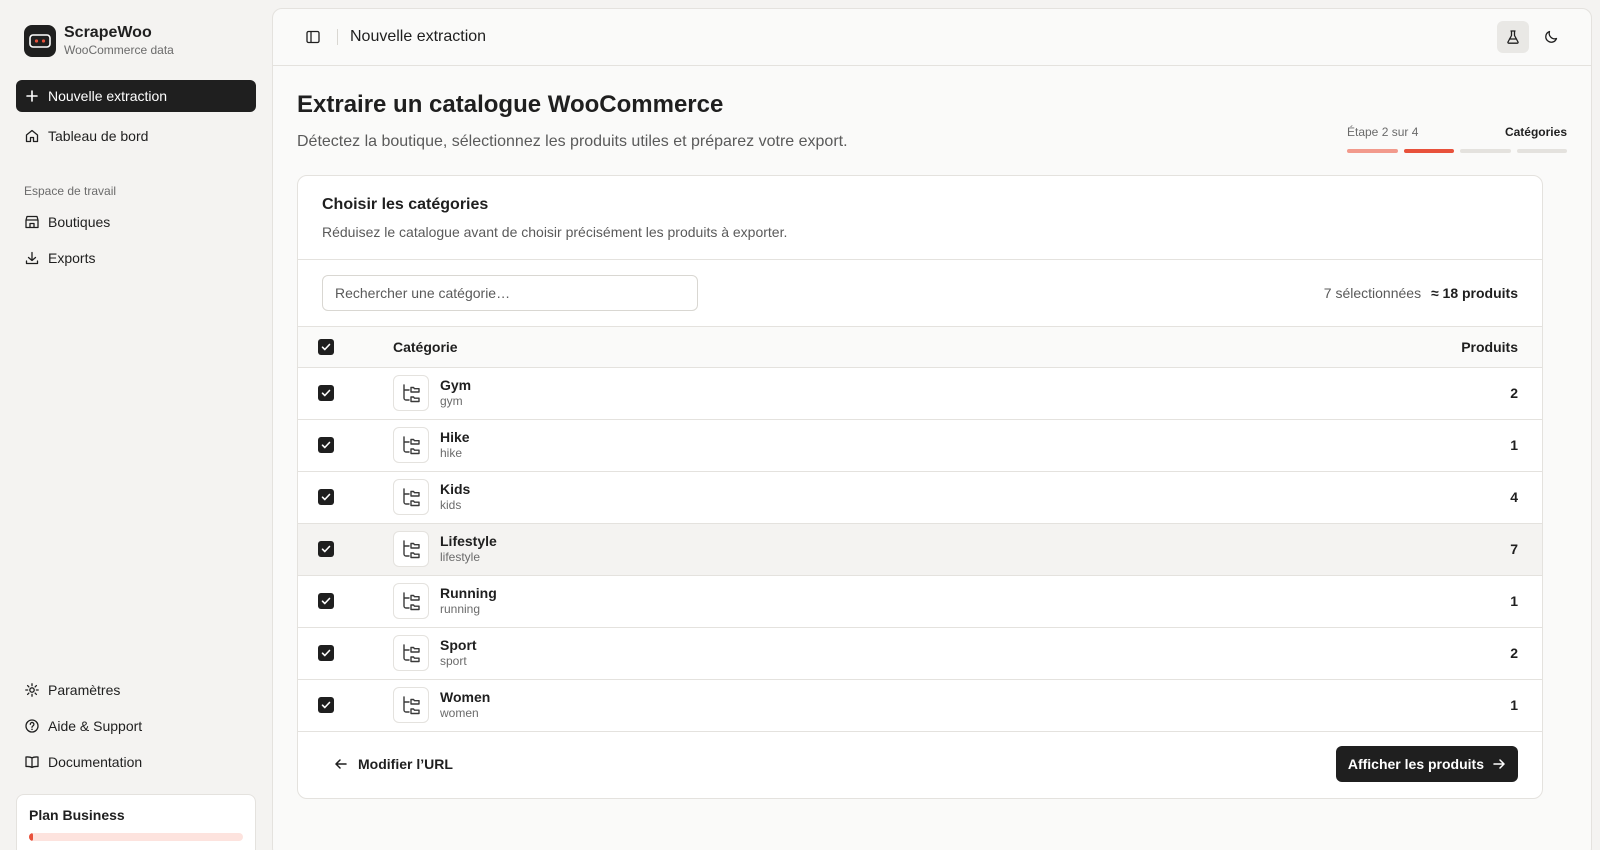  I want to click on table-header-row: Catégorie Produits, so click(920, 347).